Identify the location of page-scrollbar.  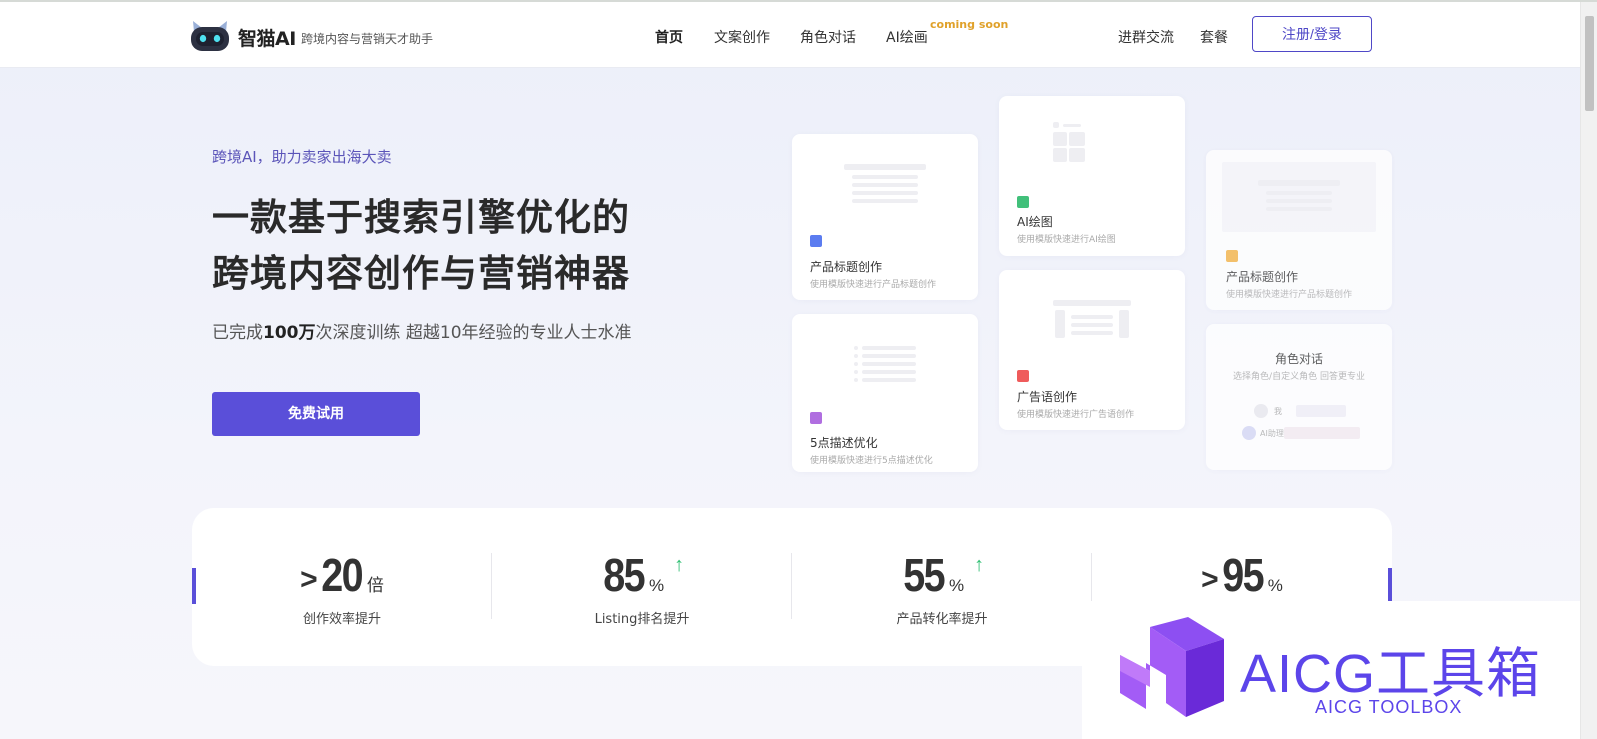
(1588, 370).